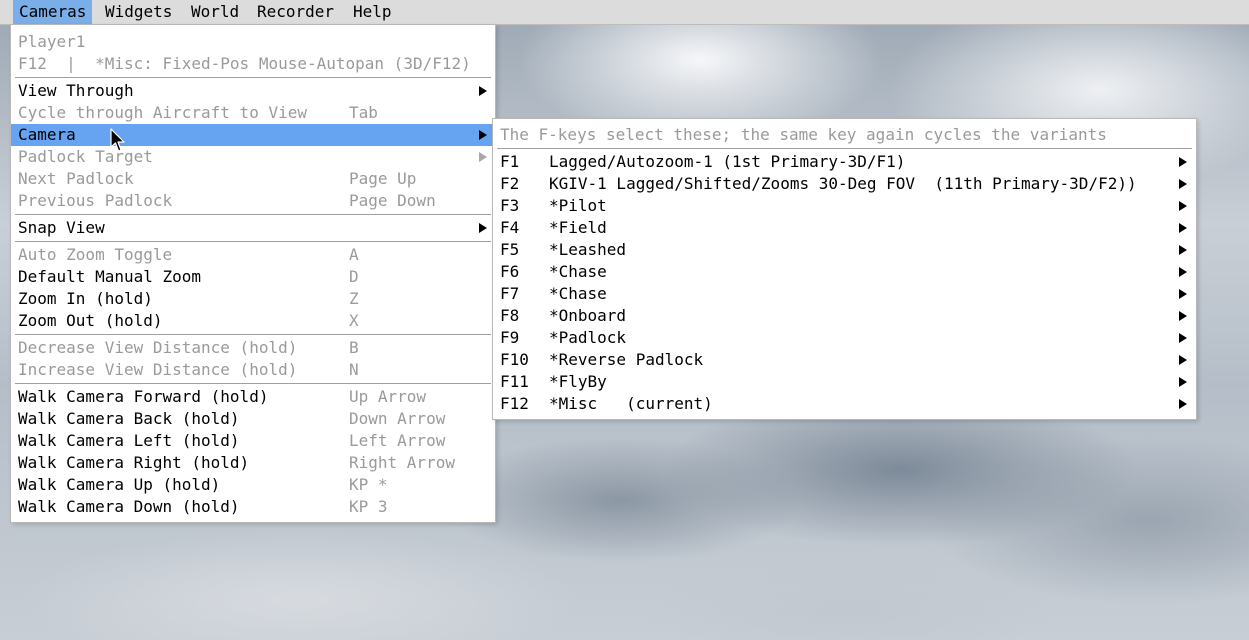 This screenshot has width=1249, height=640. What do you see at coordinates (253, 135) in the screenshot?
I see `menu-item-camera: Camera` at bounding box center [253, 135].